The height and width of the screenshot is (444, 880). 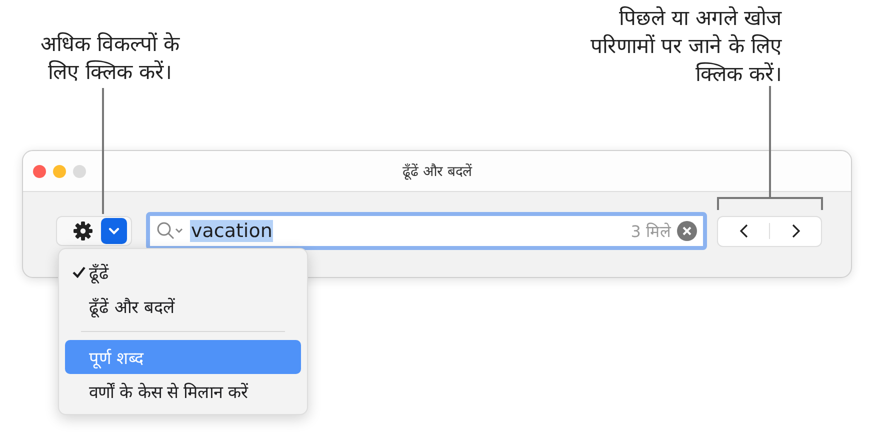 I want to click on dropdown-button, so click(x=114, y=231).